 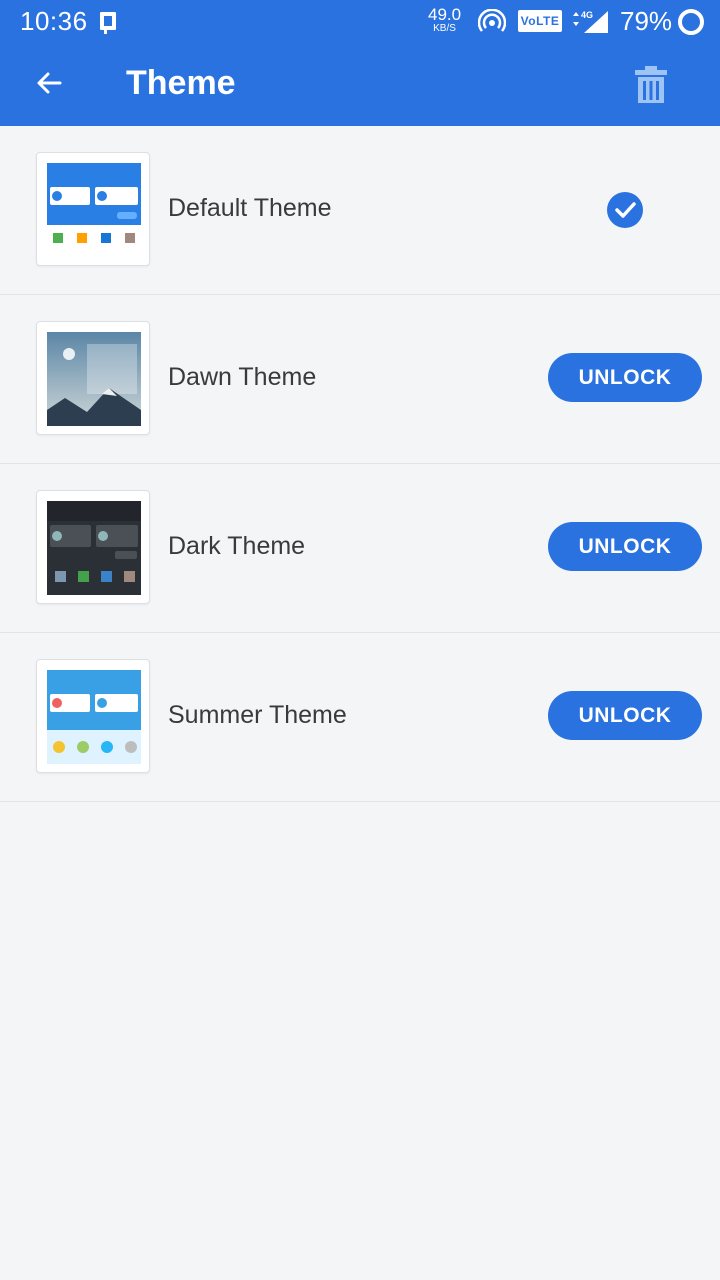 I want to click on default-theme-preview, so click(x=93, y=209).